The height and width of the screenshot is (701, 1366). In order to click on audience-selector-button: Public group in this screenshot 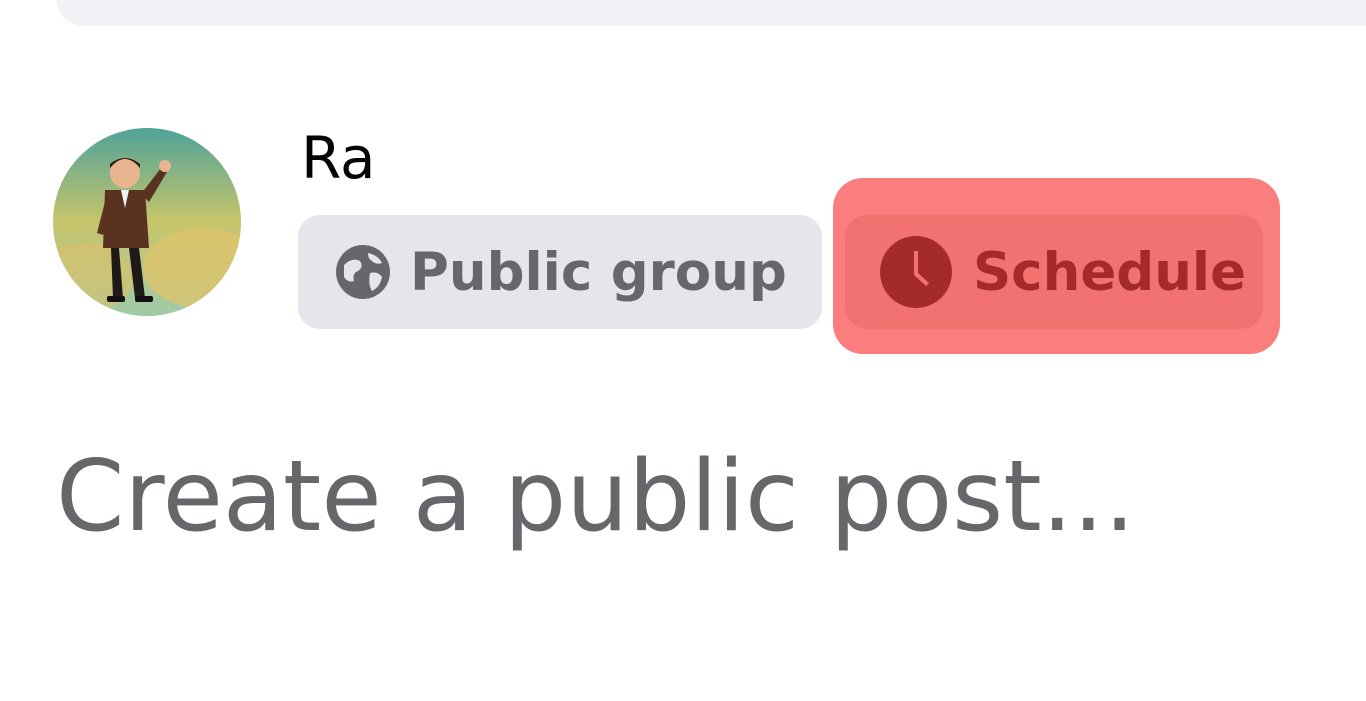, I will do `click(560, 272)`.